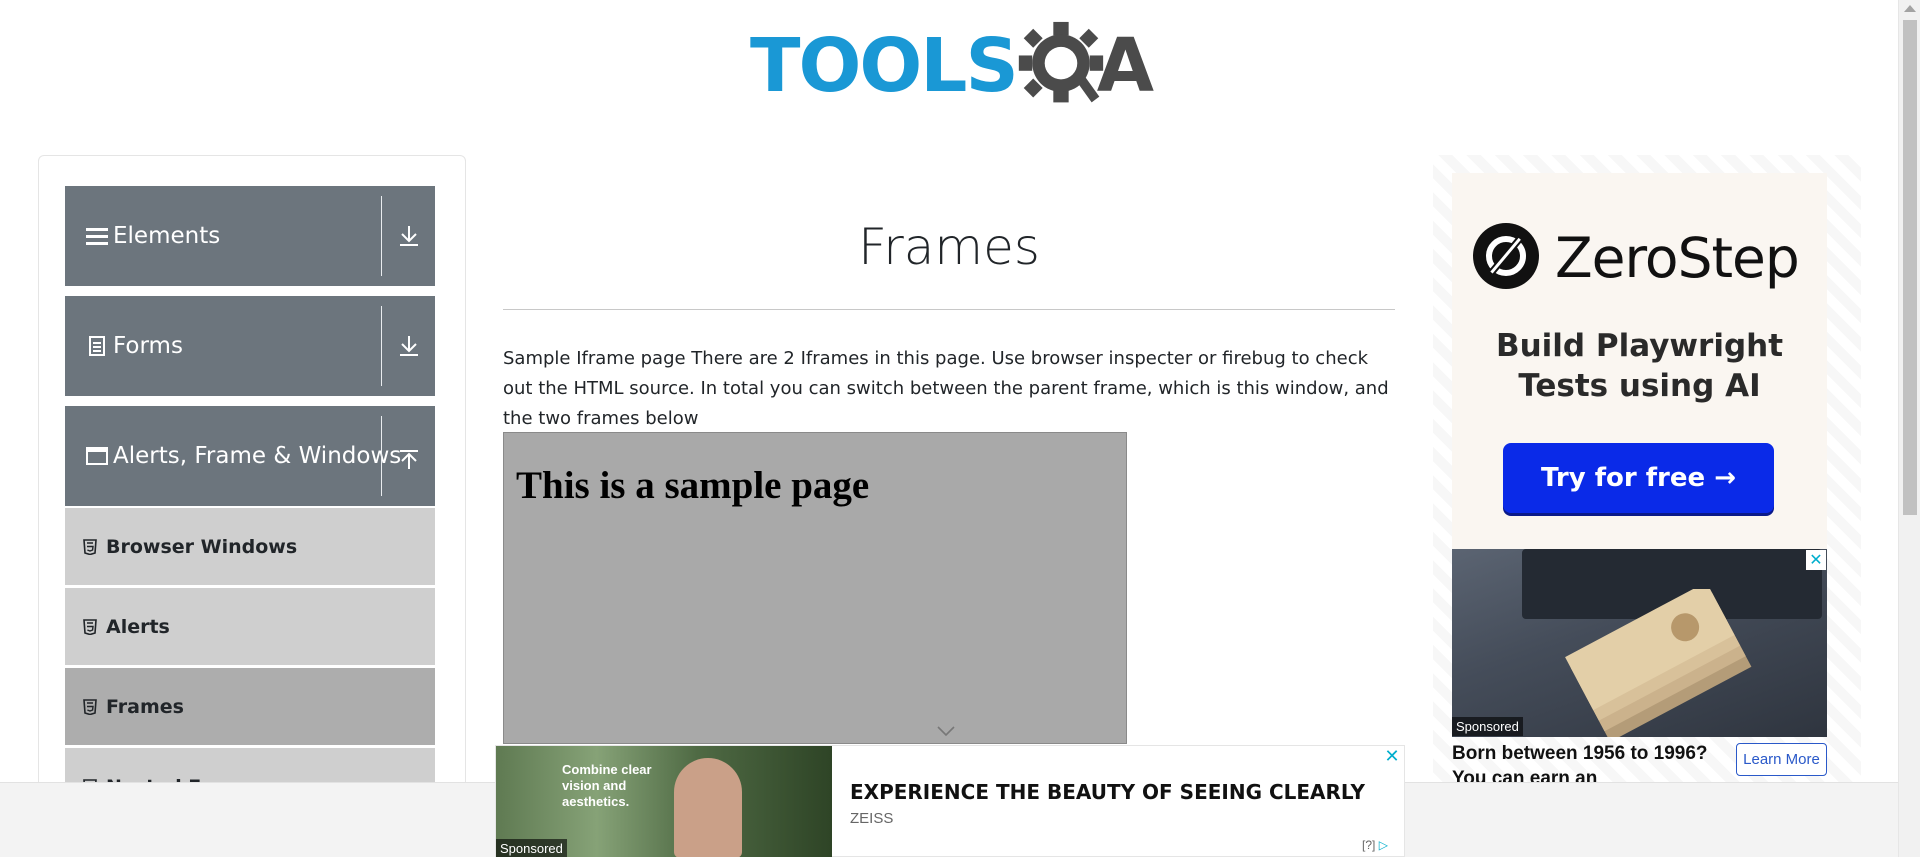 Image resolution: width=1920 pixels, height=857 pixels. What do you see at coordinates (708, 807) in the screenshot?
I see `ad-model-image` at bounding box center [708, 807].